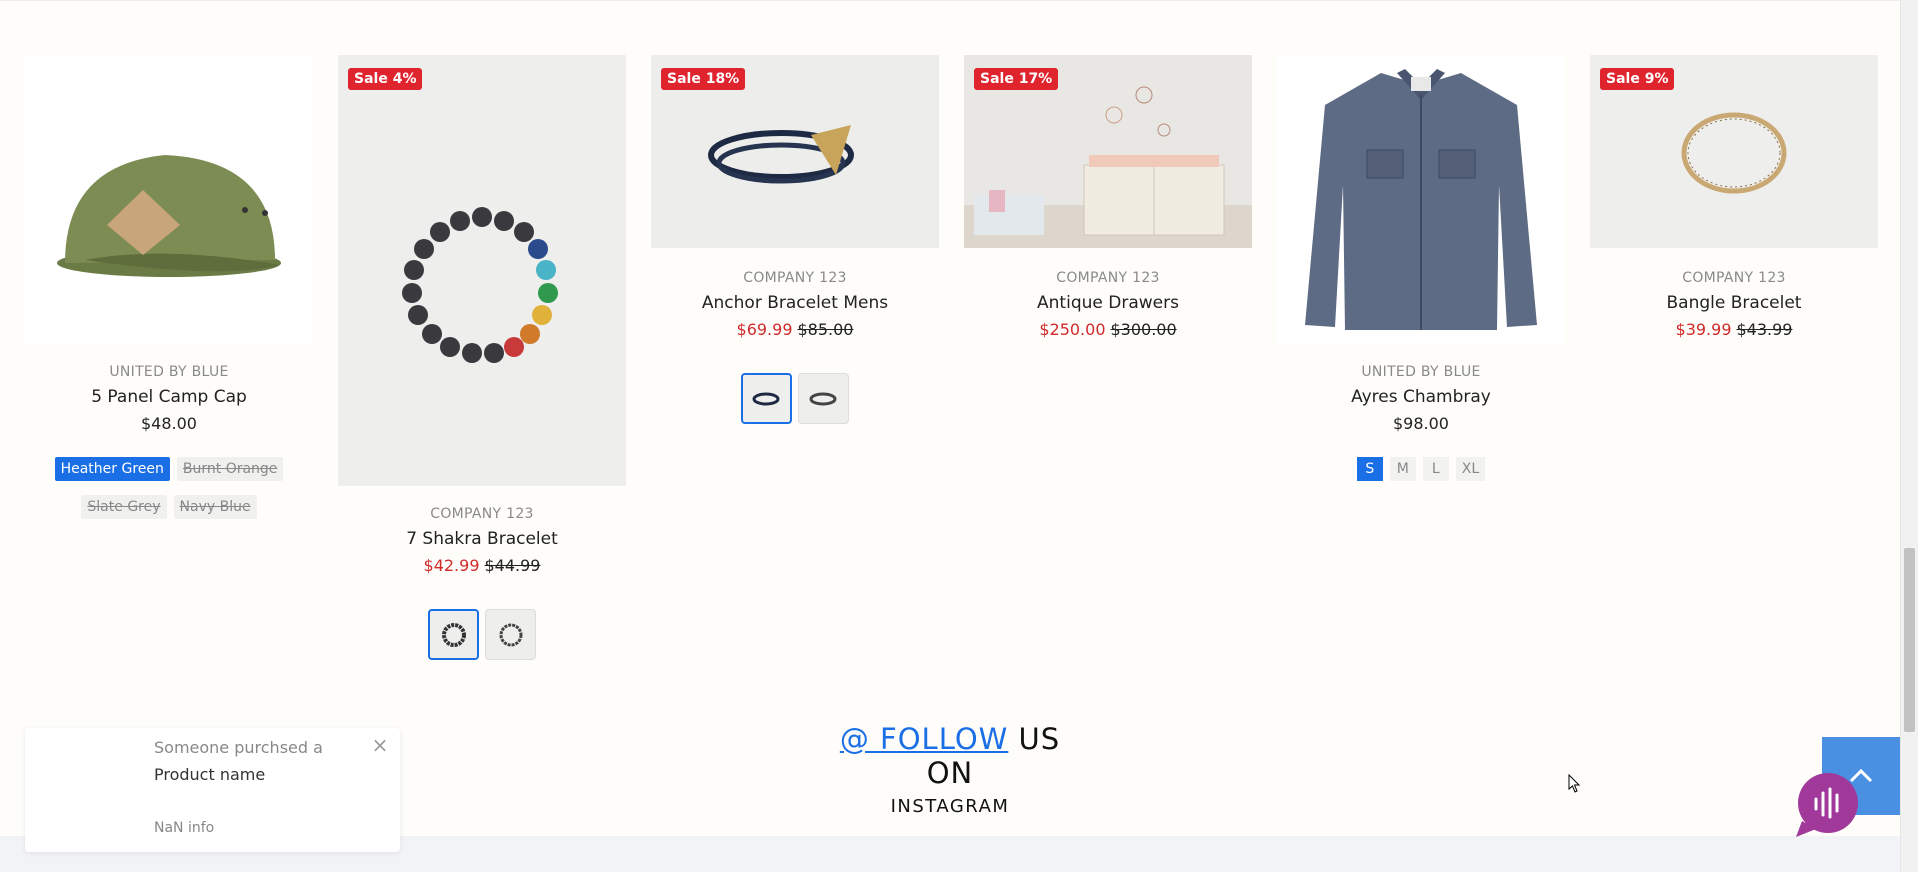  What do you see at coordinates (451, 565) in the screenshot?
I see `sale-price: $42.99` at bounding box center [451, 565].